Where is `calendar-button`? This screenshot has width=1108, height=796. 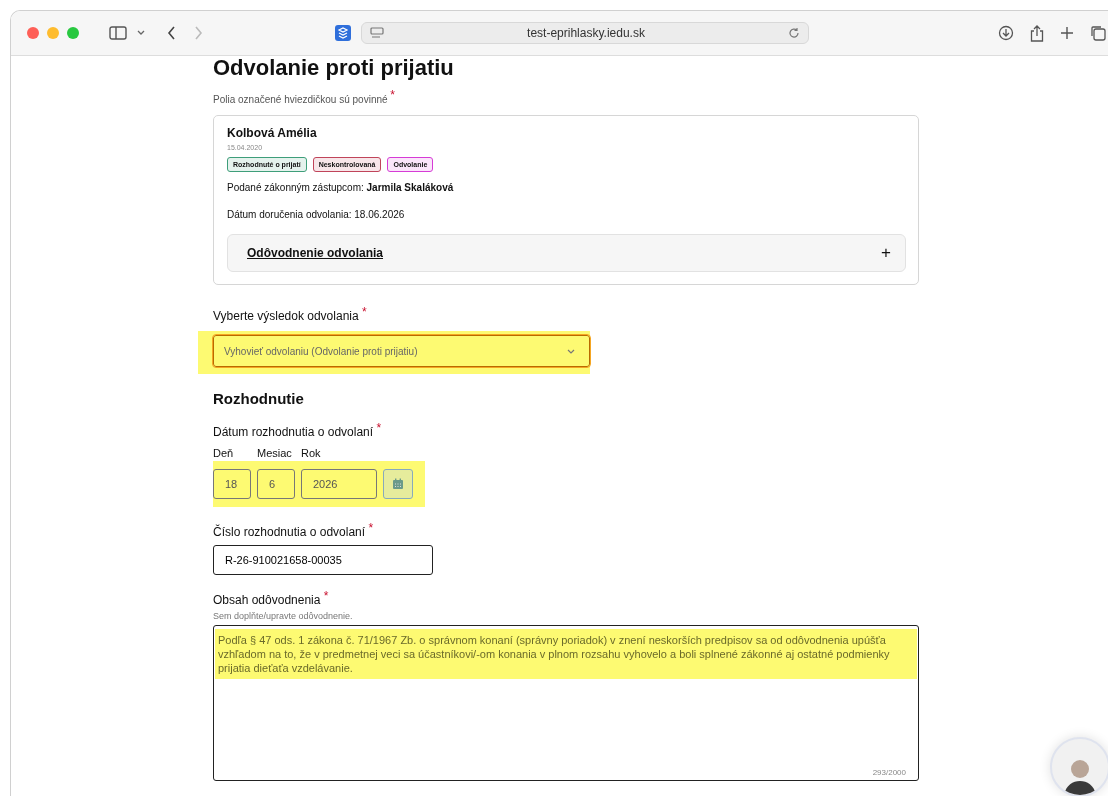 calendar-button is located at coordinates (398, 484).